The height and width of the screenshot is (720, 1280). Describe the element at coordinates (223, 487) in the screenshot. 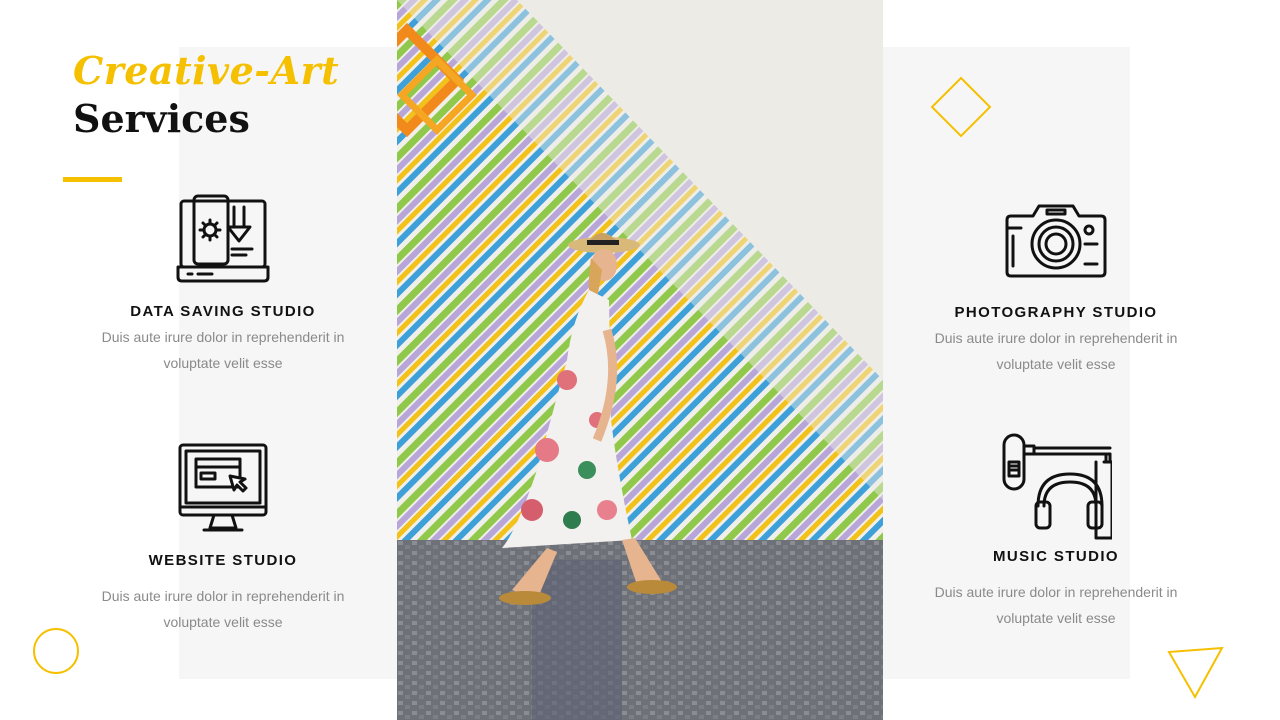

I see `monitor-cursor-icon` at that location.